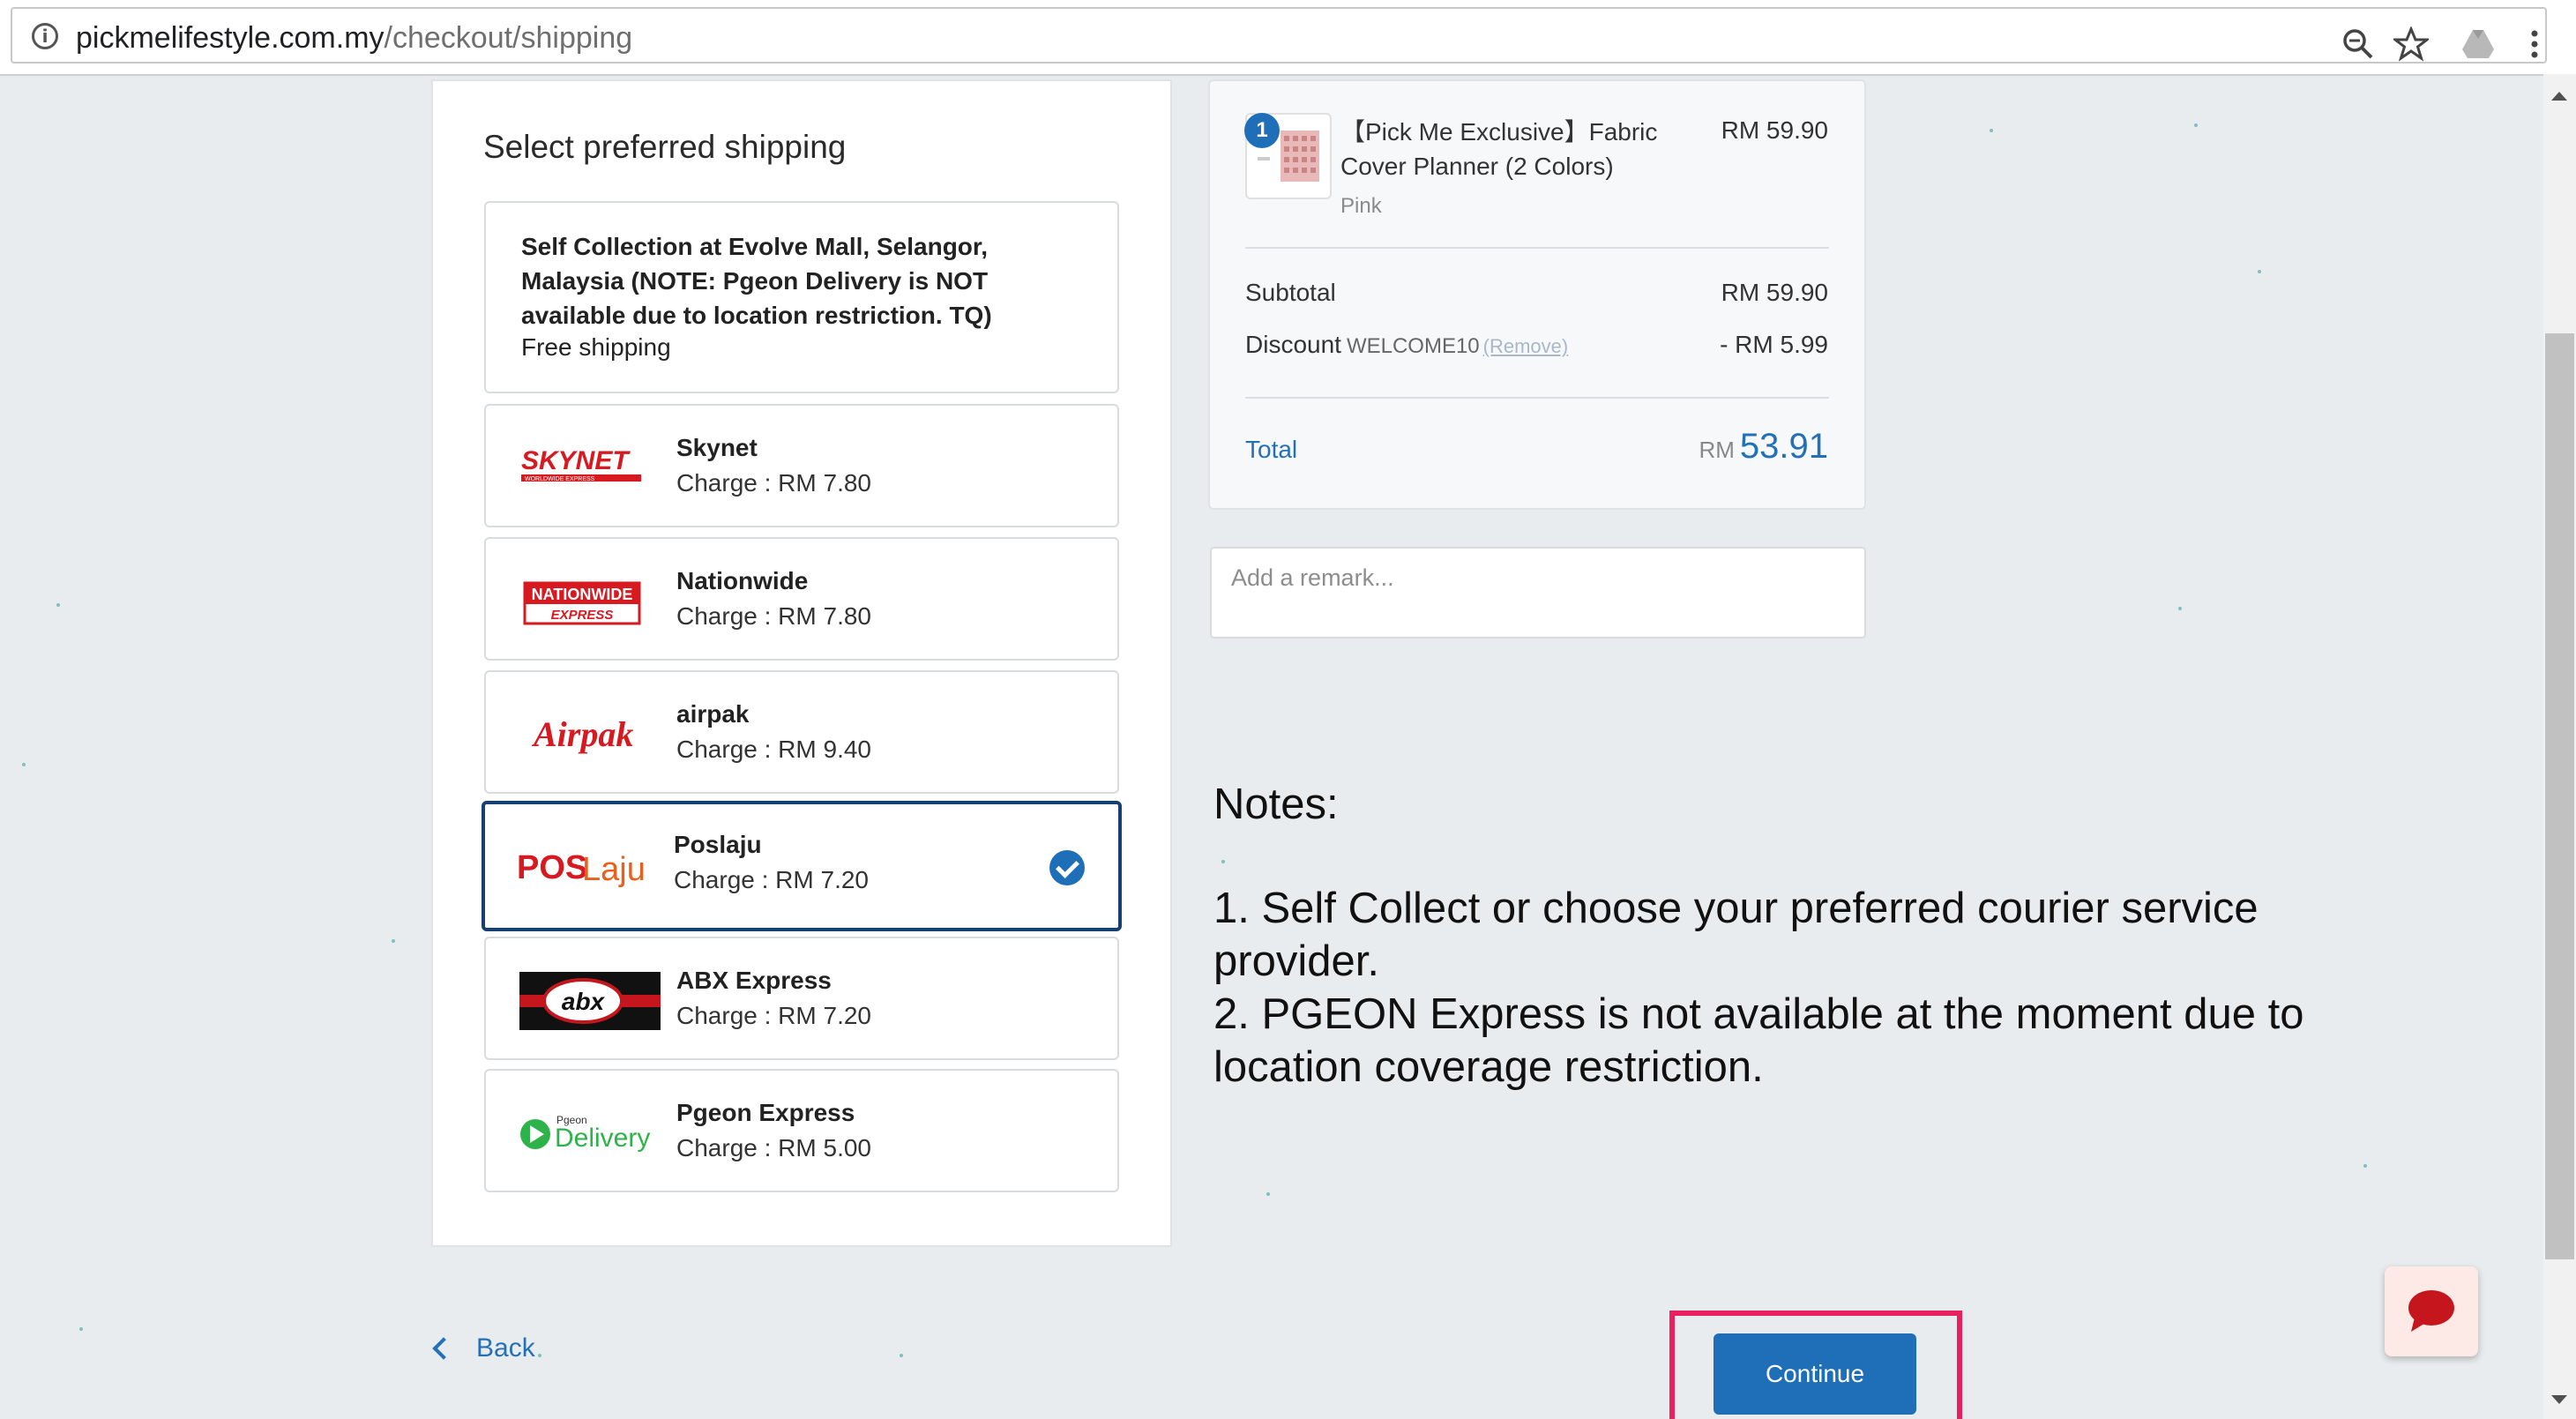 This screenshot has height=1419, width=2576. Describe the element at coordinates (2358, 44) in the screenshot. I see `zoom-icon` at that location.